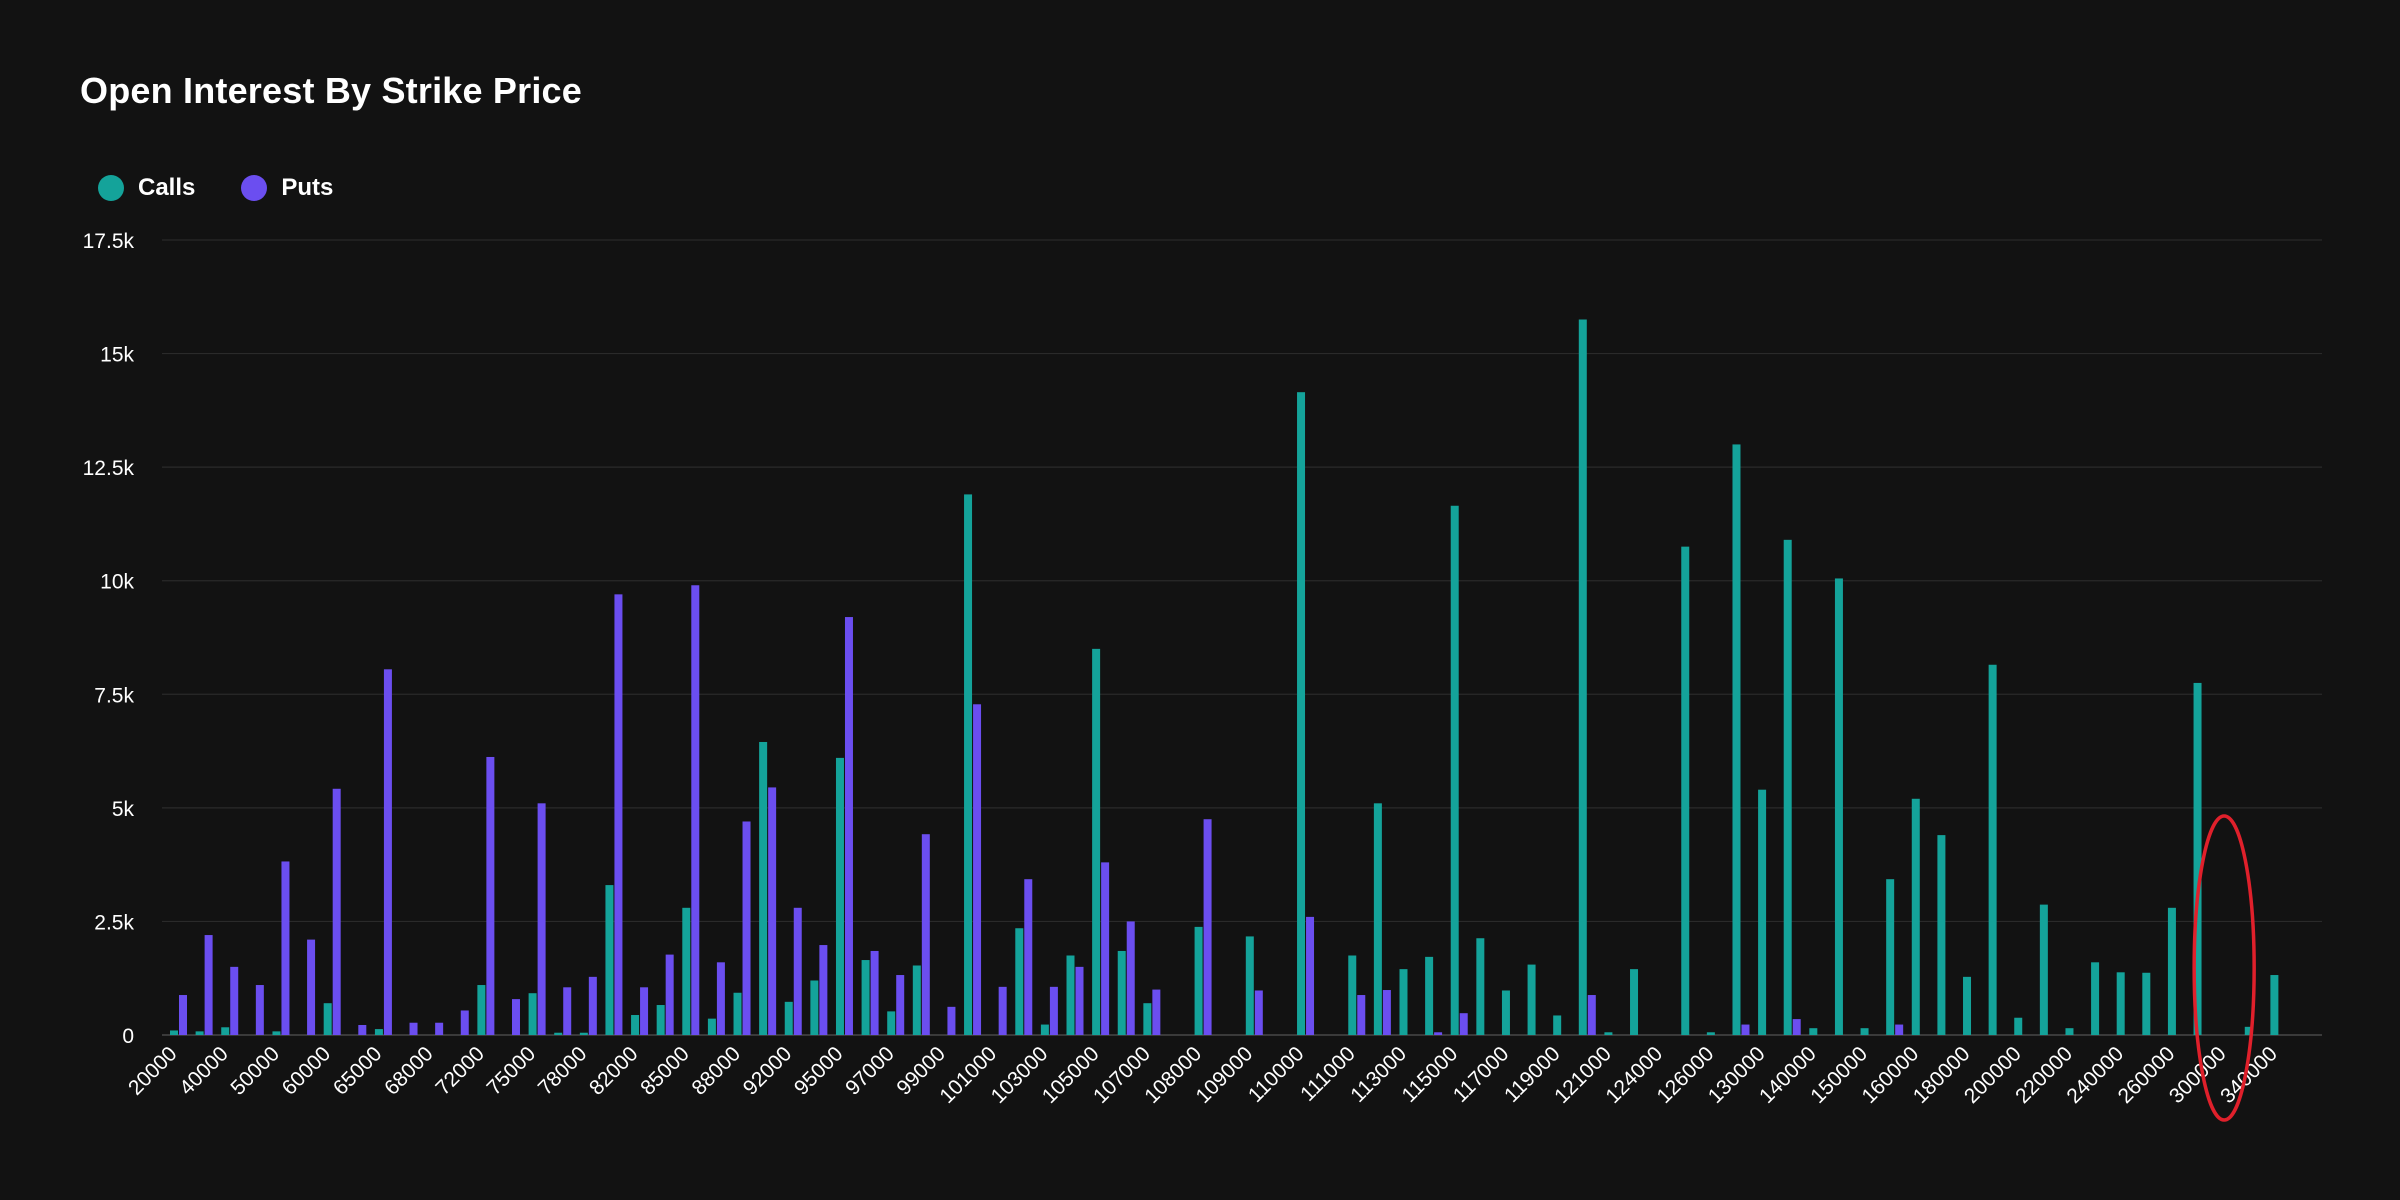  Describe the element at coordinates (870, 1071) in the screenshot. I see `x-tick-label: 97000` at that location.